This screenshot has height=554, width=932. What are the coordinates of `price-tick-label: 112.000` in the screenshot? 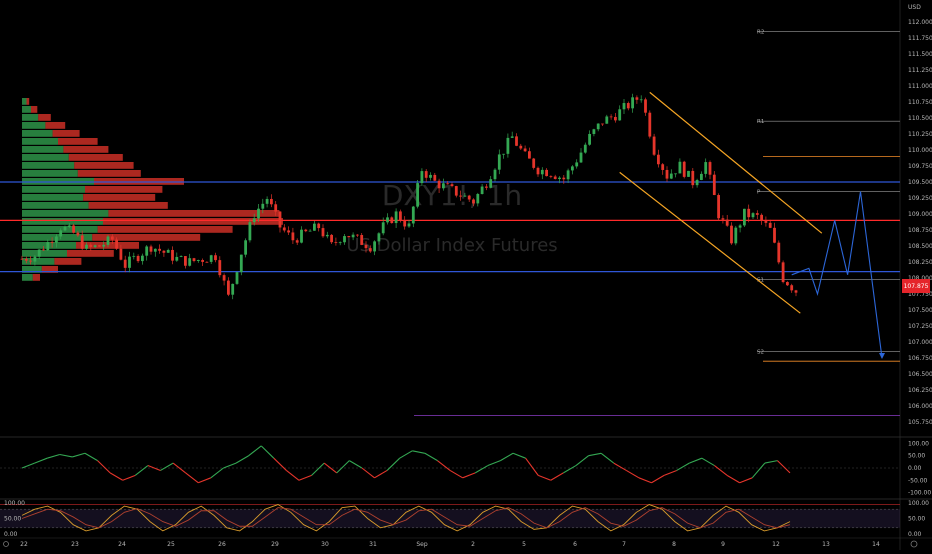 It's located at (920, 22).